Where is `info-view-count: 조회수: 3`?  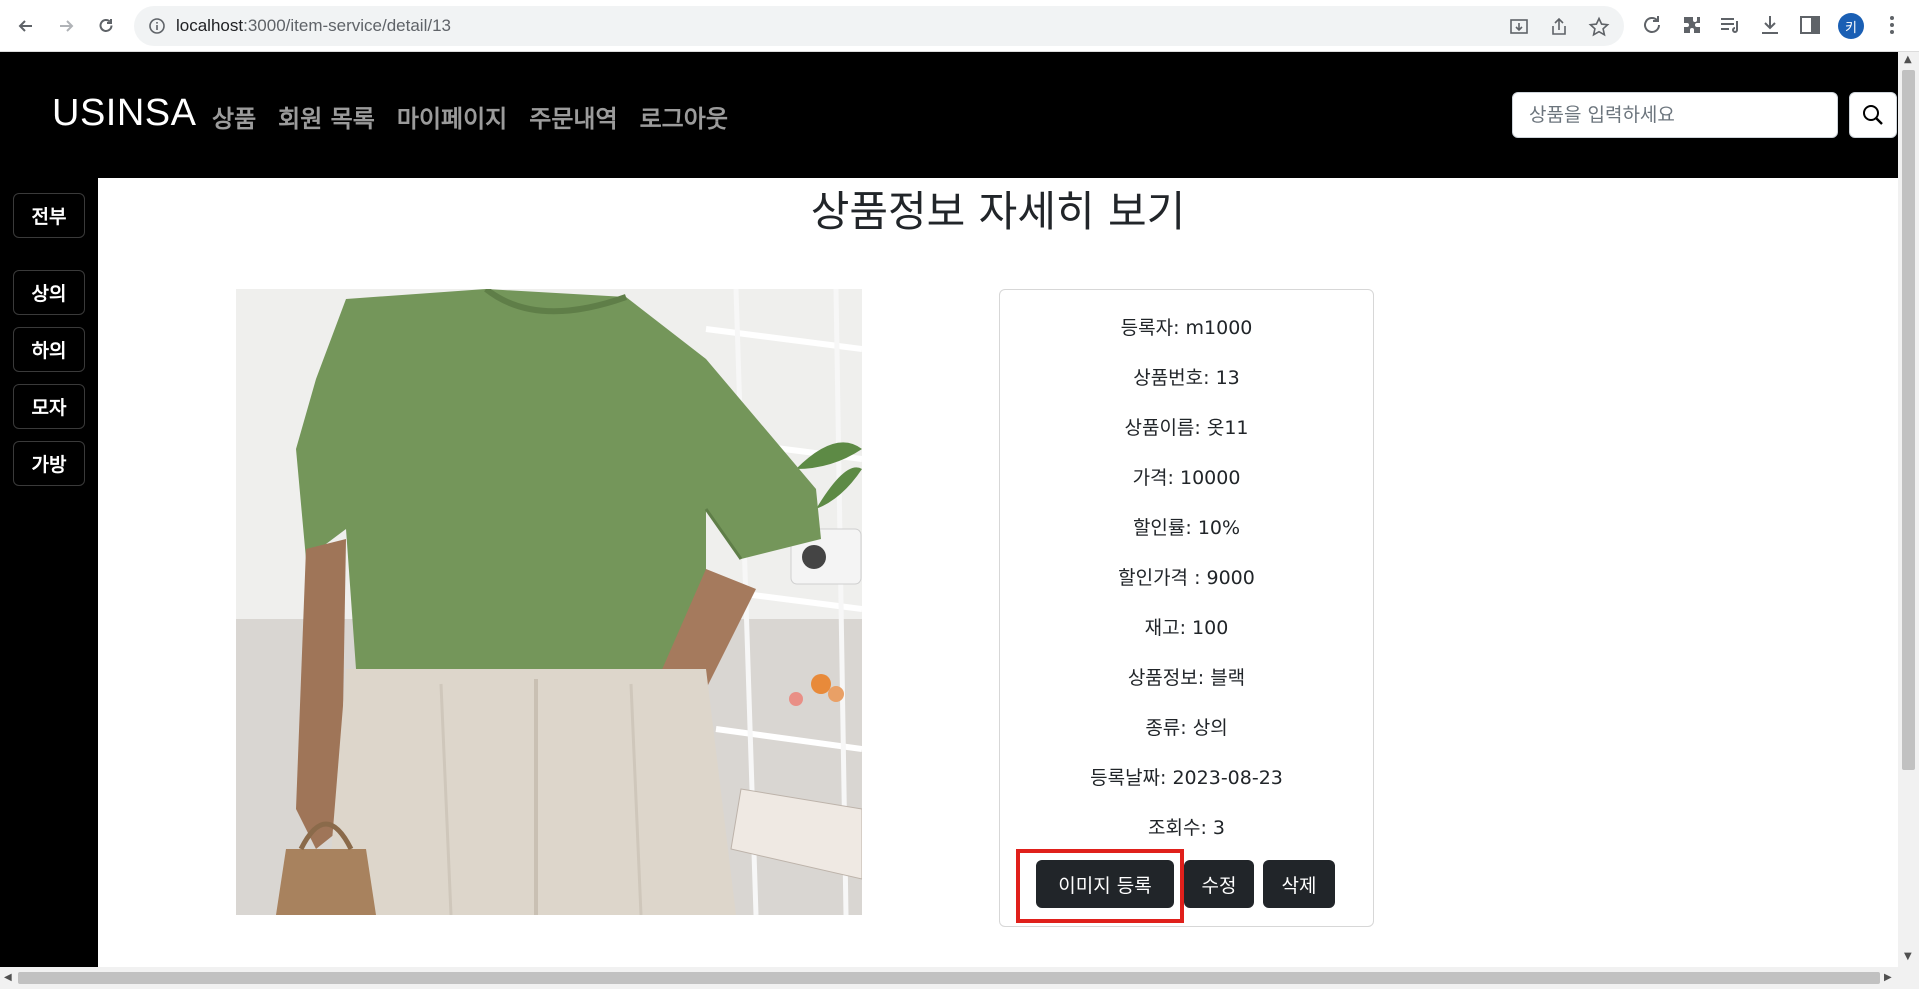
info-view-count: 조회수: 3 is located at coordinates (1186, 828).